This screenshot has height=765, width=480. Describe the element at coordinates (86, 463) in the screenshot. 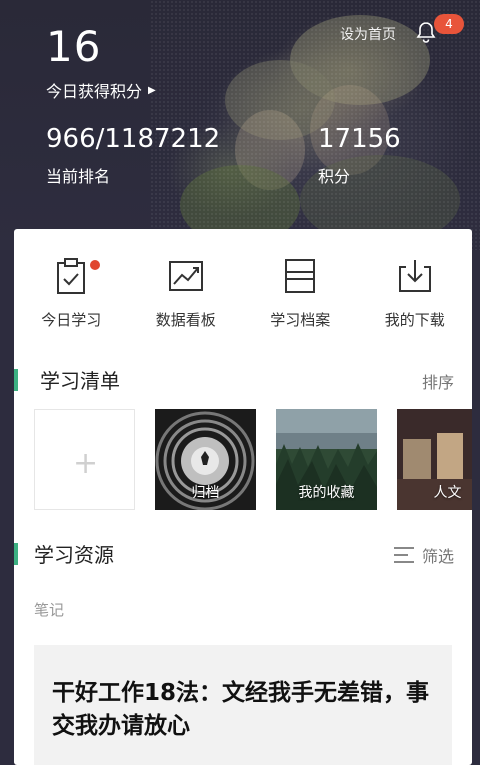

I see `plus-icon: +` at that location.